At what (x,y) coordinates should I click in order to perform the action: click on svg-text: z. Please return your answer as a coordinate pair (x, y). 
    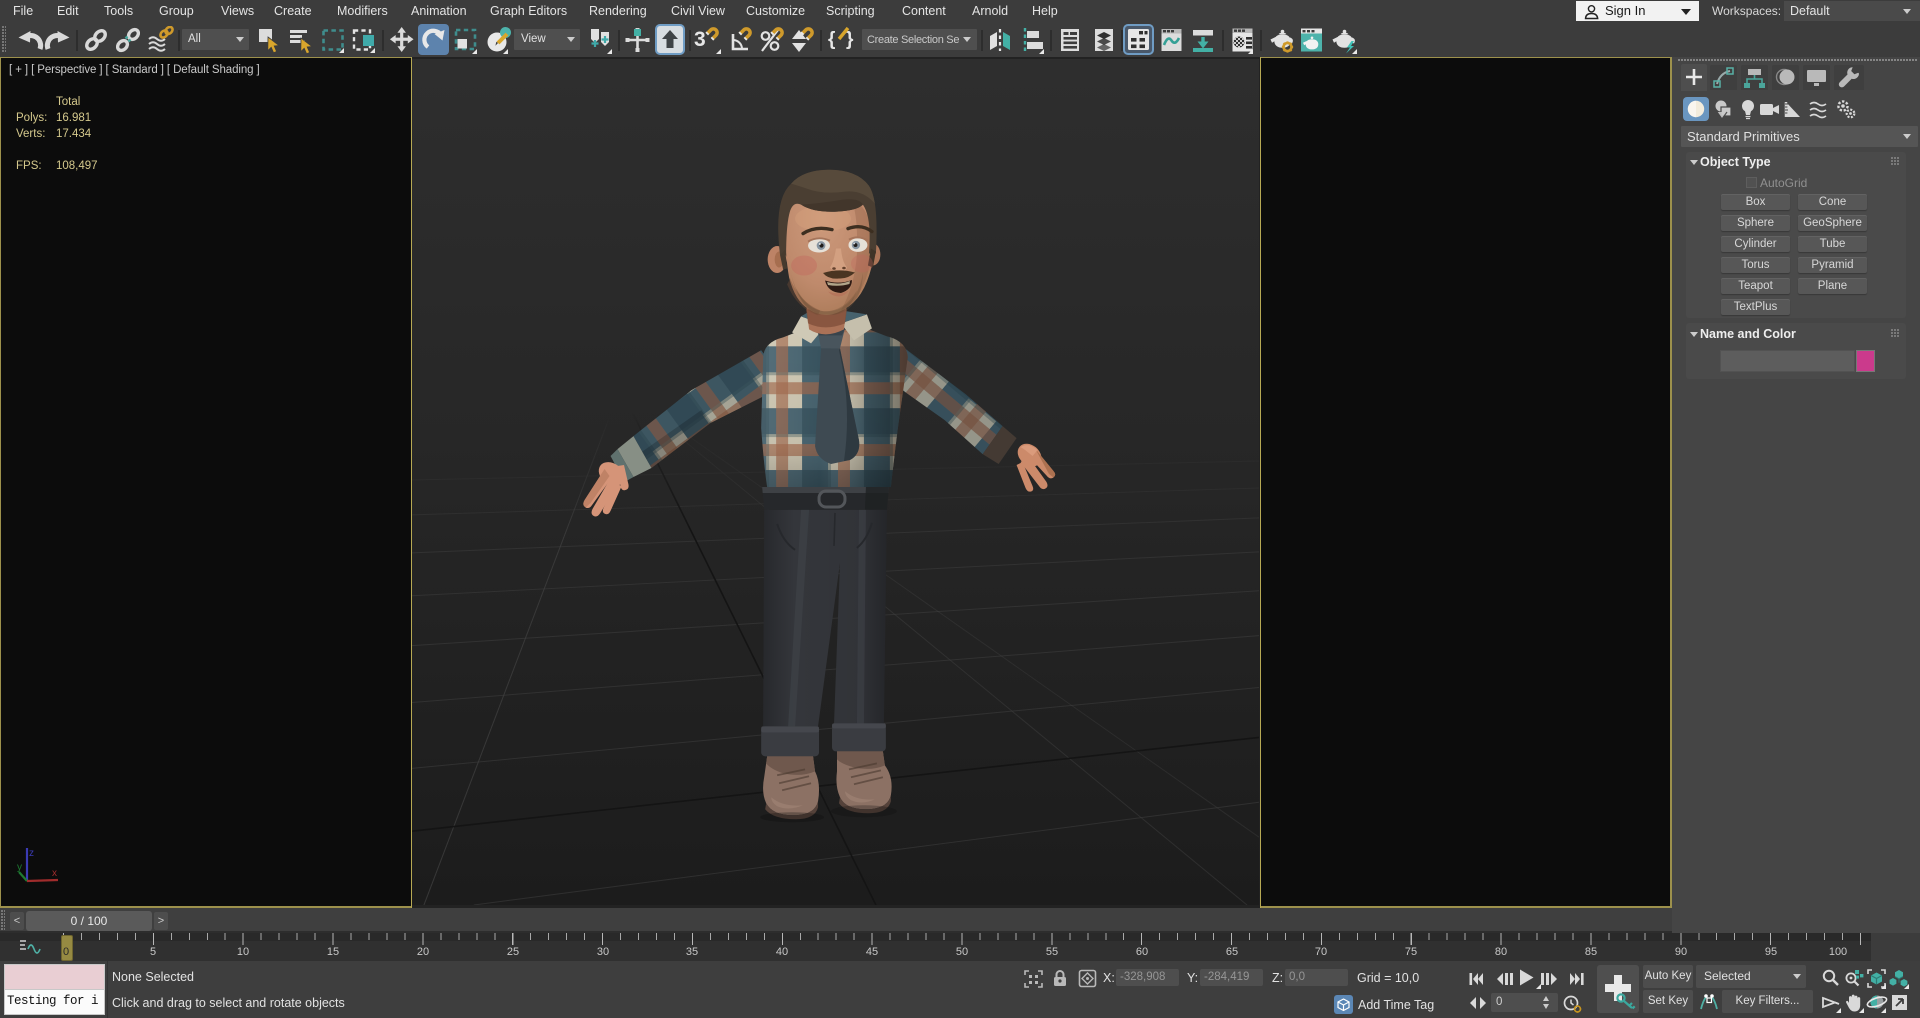
    Looking at the image, I should click on (31, 853).